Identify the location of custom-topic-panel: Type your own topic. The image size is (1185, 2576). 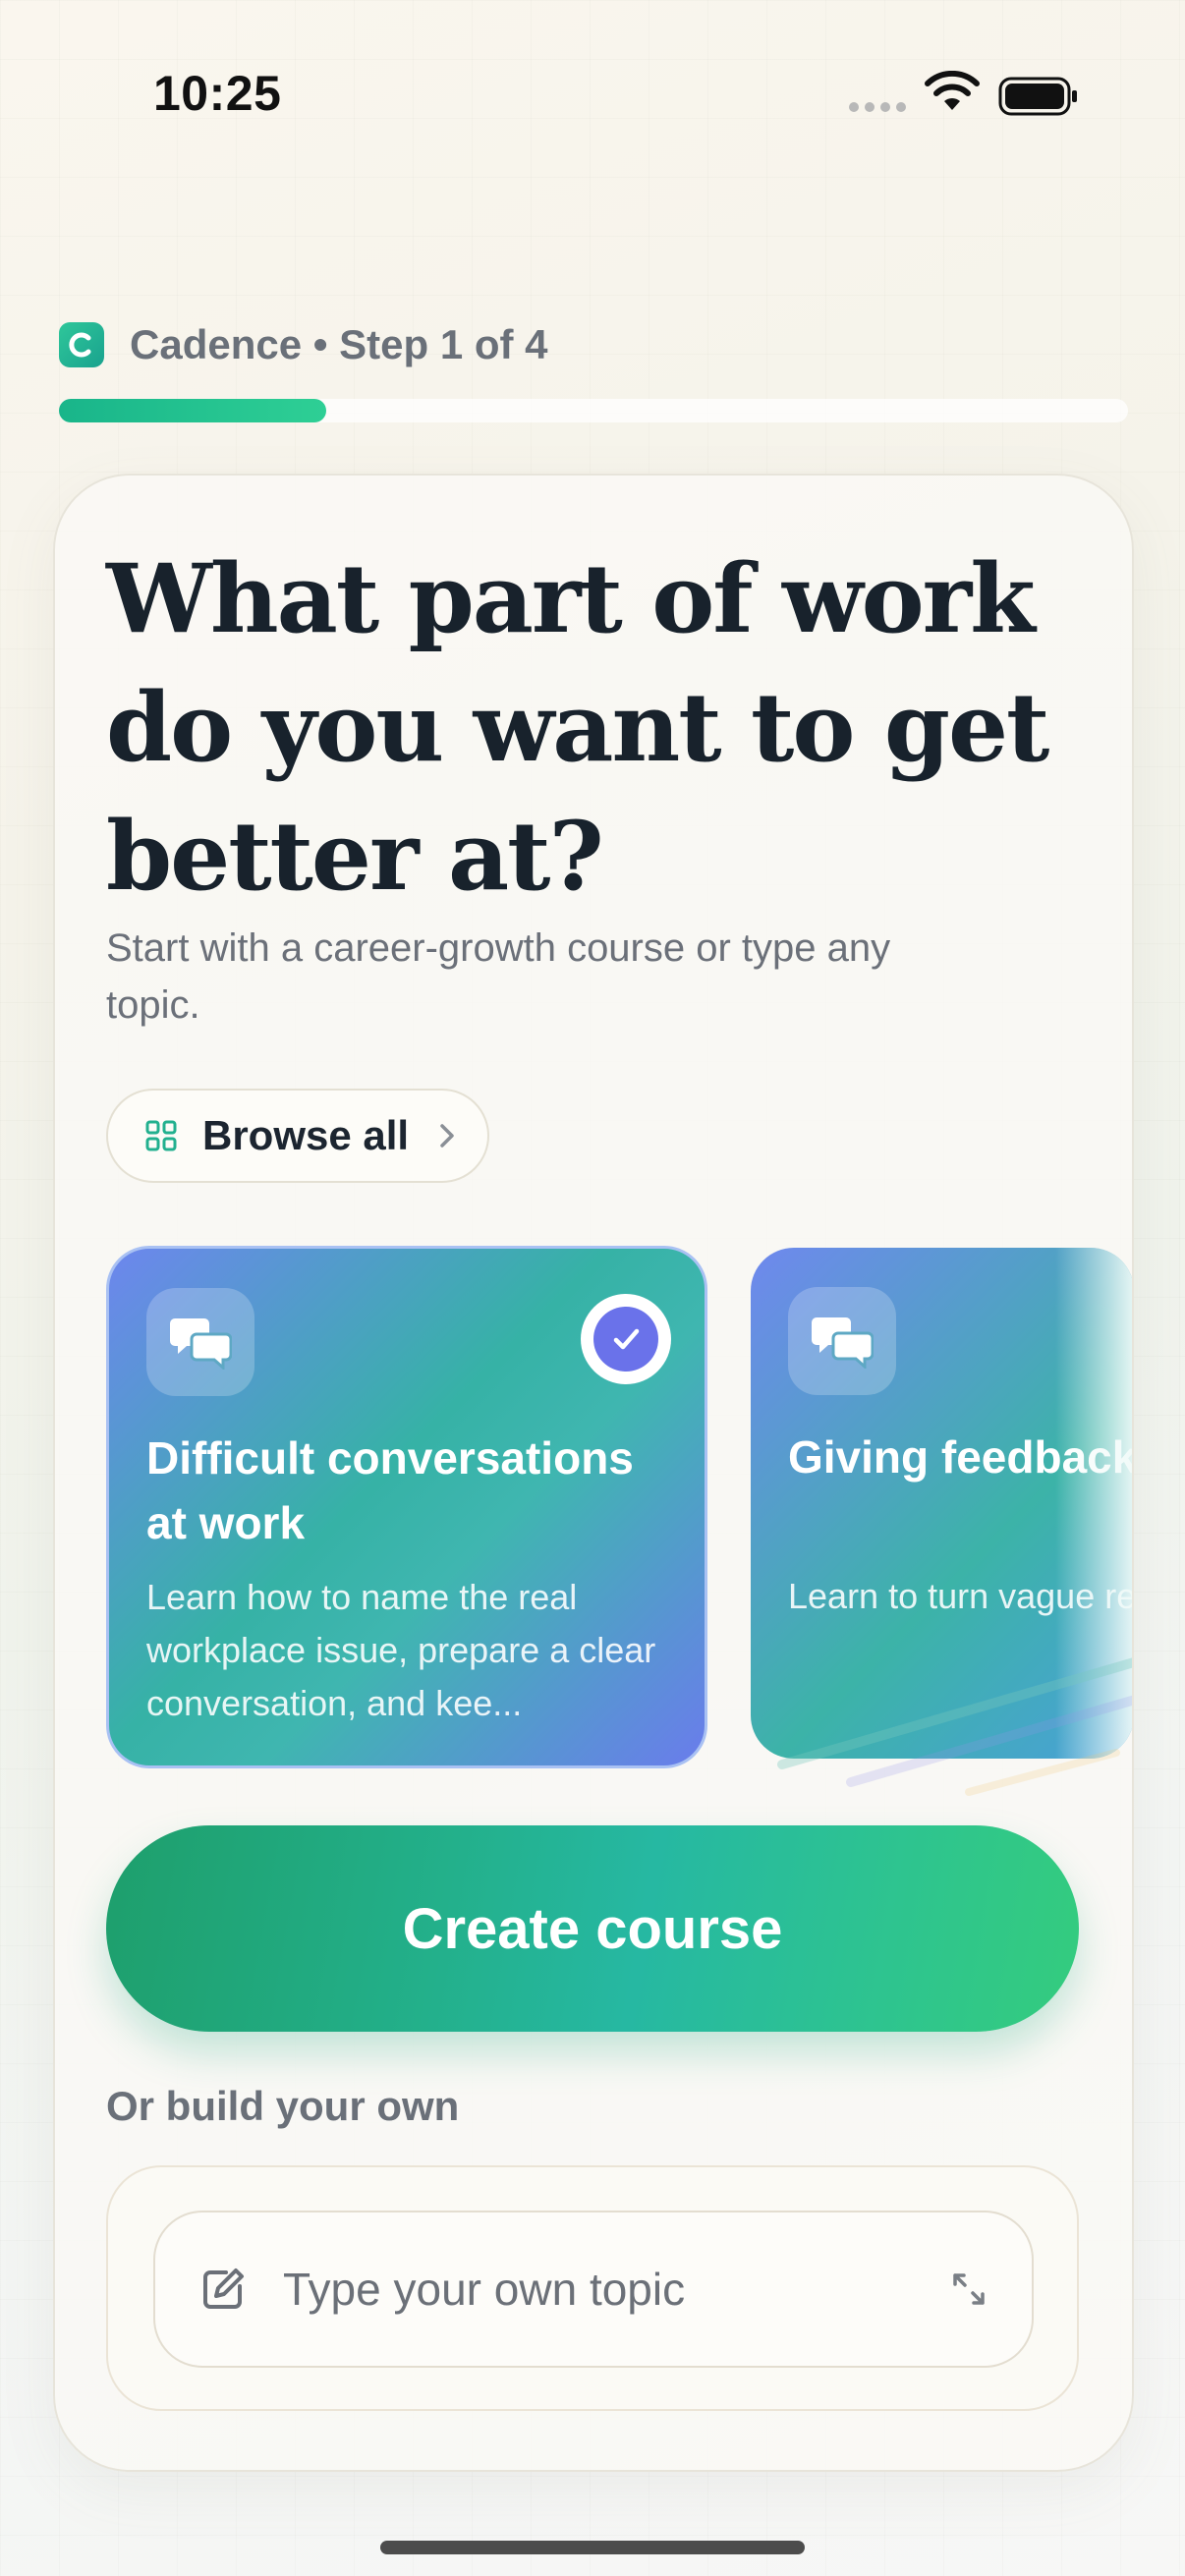
(592, 2288).